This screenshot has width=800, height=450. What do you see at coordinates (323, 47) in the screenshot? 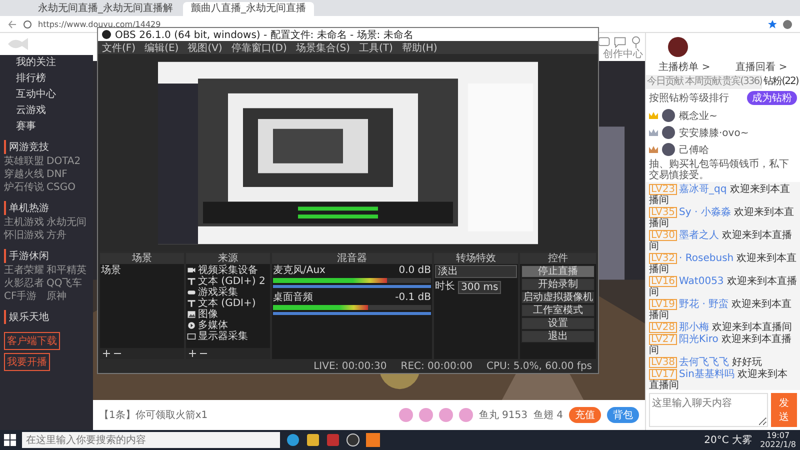
I see `menu-item: 场景集合(S)` at bounding box center [323, 47].